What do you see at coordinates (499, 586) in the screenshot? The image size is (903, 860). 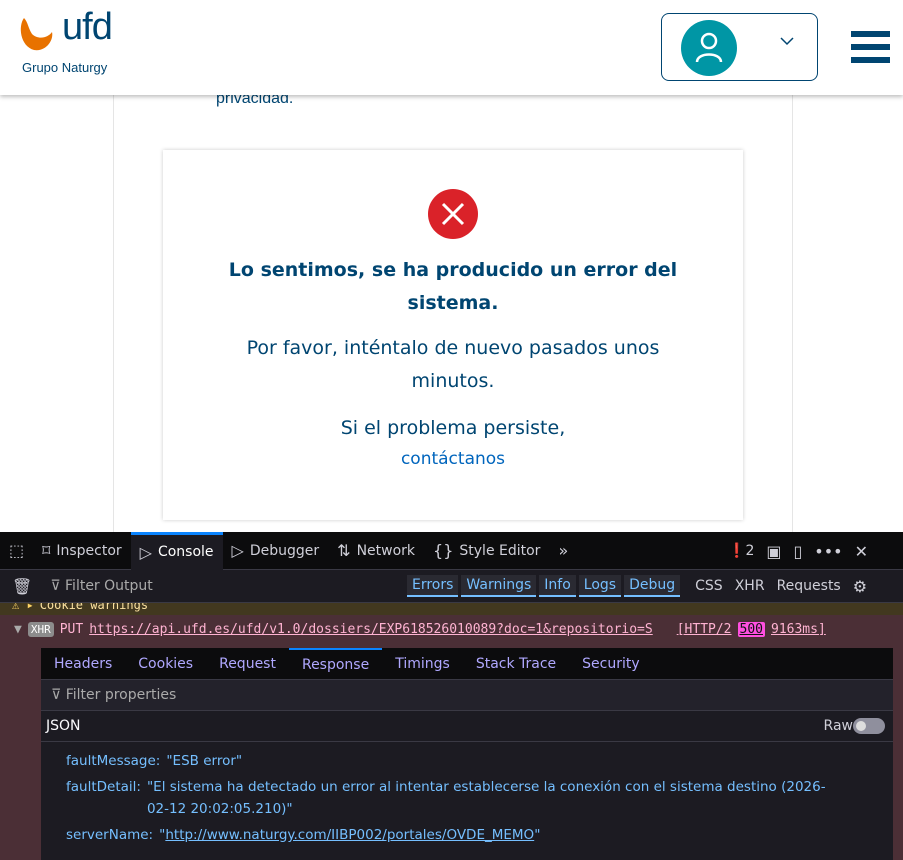 I see `filter-warnings: Warnings` at bounding box center [499, 586].